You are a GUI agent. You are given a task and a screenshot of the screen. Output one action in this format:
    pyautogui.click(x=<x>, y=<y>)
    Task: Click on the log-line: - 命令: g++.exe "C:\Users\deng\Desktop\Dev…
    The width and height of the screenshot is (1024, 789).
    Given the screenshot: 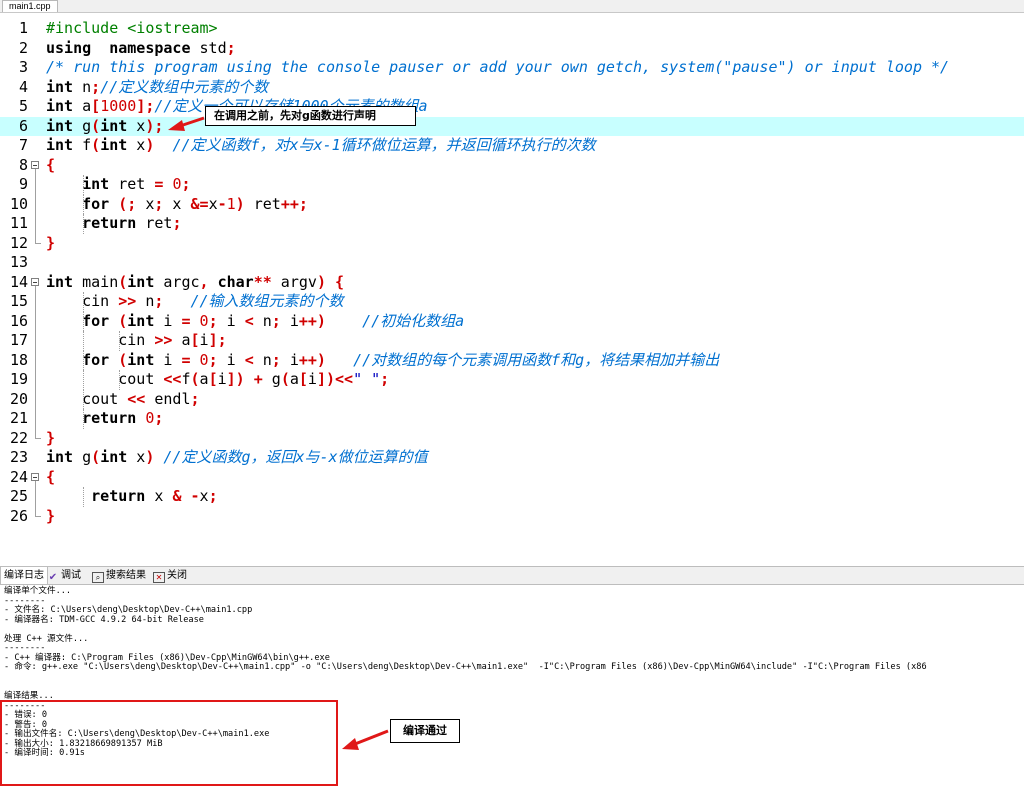 What is the action you would take?
    pyautogui.click(x=465, y=667)
    